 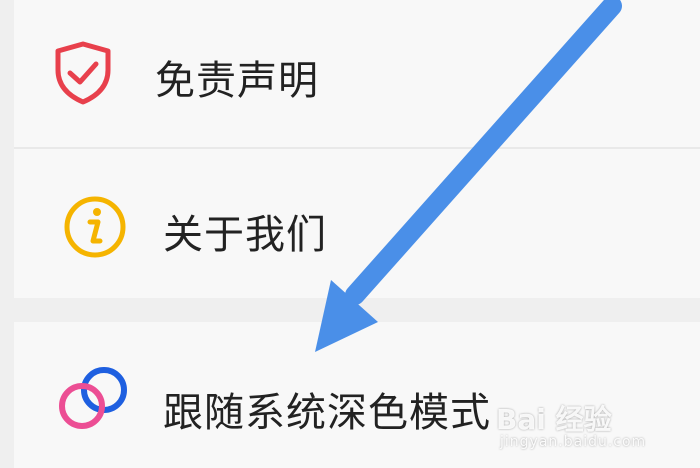 I want to click on watermark-brand: Bai 经验, so click(x=554, y=419).